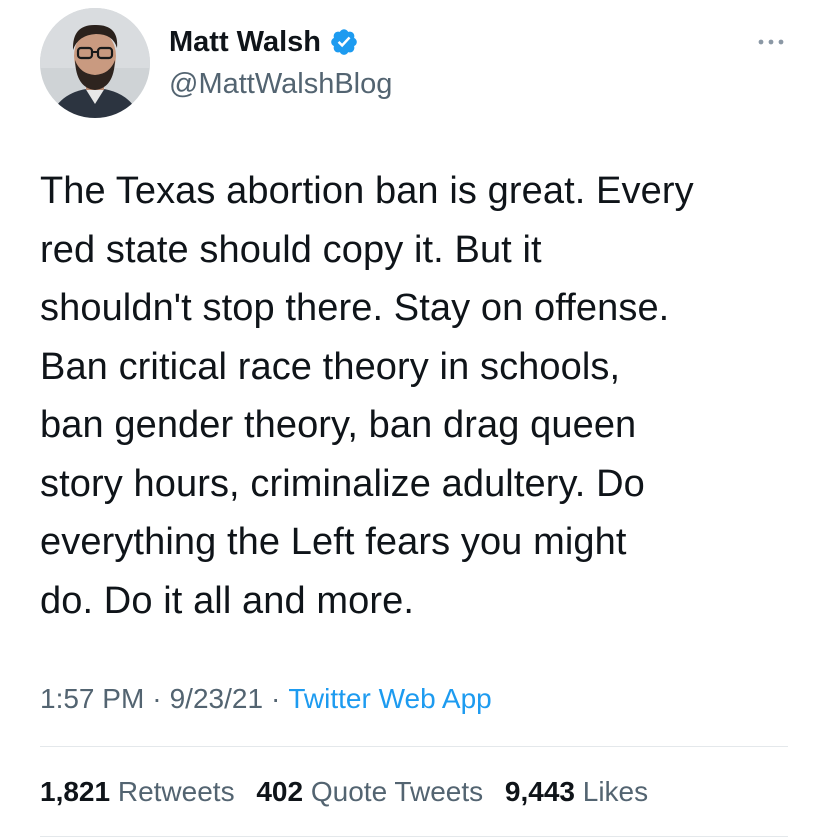  Describe the element at coordinates (333, 542) in the screenshot. I see `tweet-text-line: everything the Left fears you might` at that location.